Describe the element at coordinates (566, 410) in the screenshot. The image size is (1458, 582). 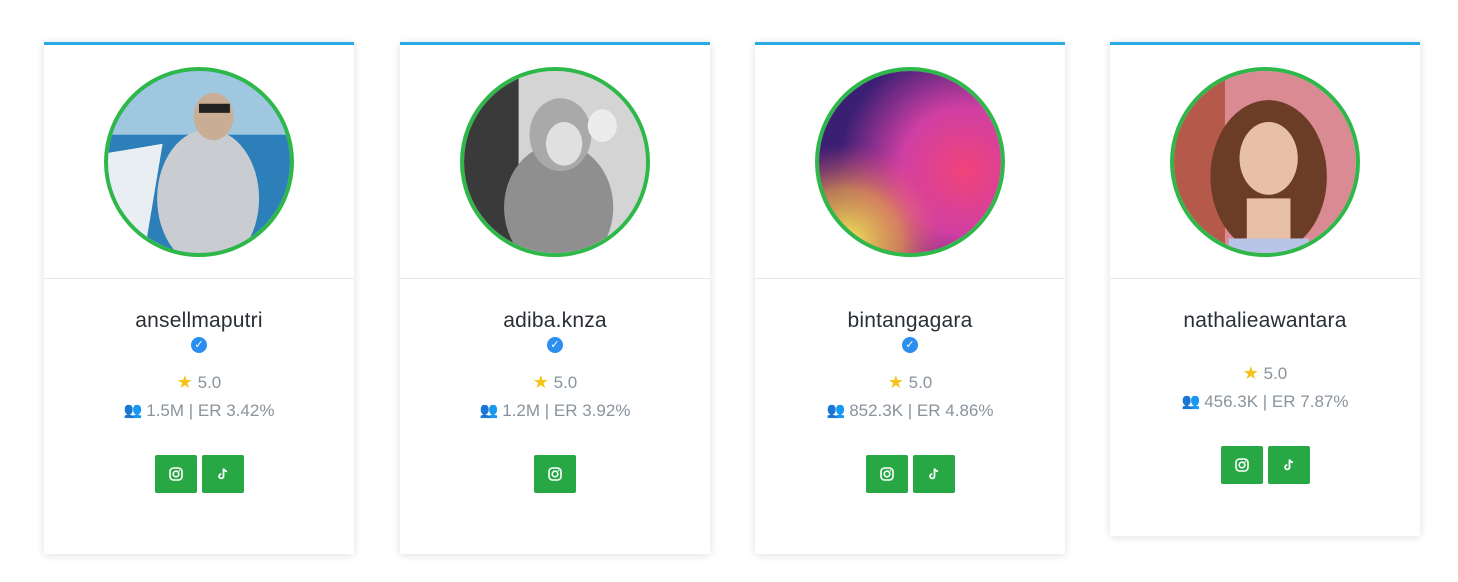
I see `stats-text: 1.2M | ER 3.92%` at that location.